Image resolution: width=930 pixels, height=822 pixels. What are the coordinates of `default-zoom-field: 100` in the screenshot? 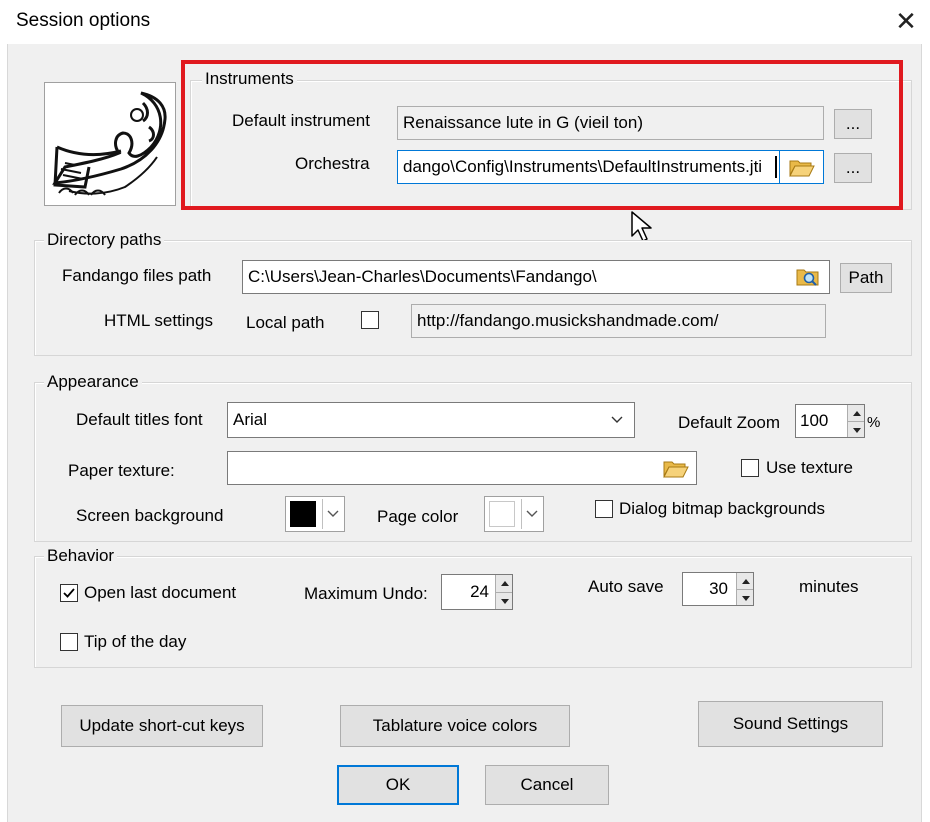 It's located at (830, 421).